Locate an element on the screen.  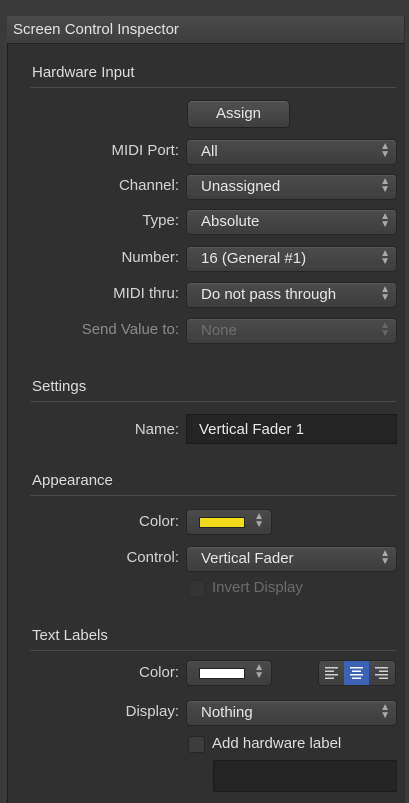
section-title-settings: Settings is located at coordinates (59, 386).